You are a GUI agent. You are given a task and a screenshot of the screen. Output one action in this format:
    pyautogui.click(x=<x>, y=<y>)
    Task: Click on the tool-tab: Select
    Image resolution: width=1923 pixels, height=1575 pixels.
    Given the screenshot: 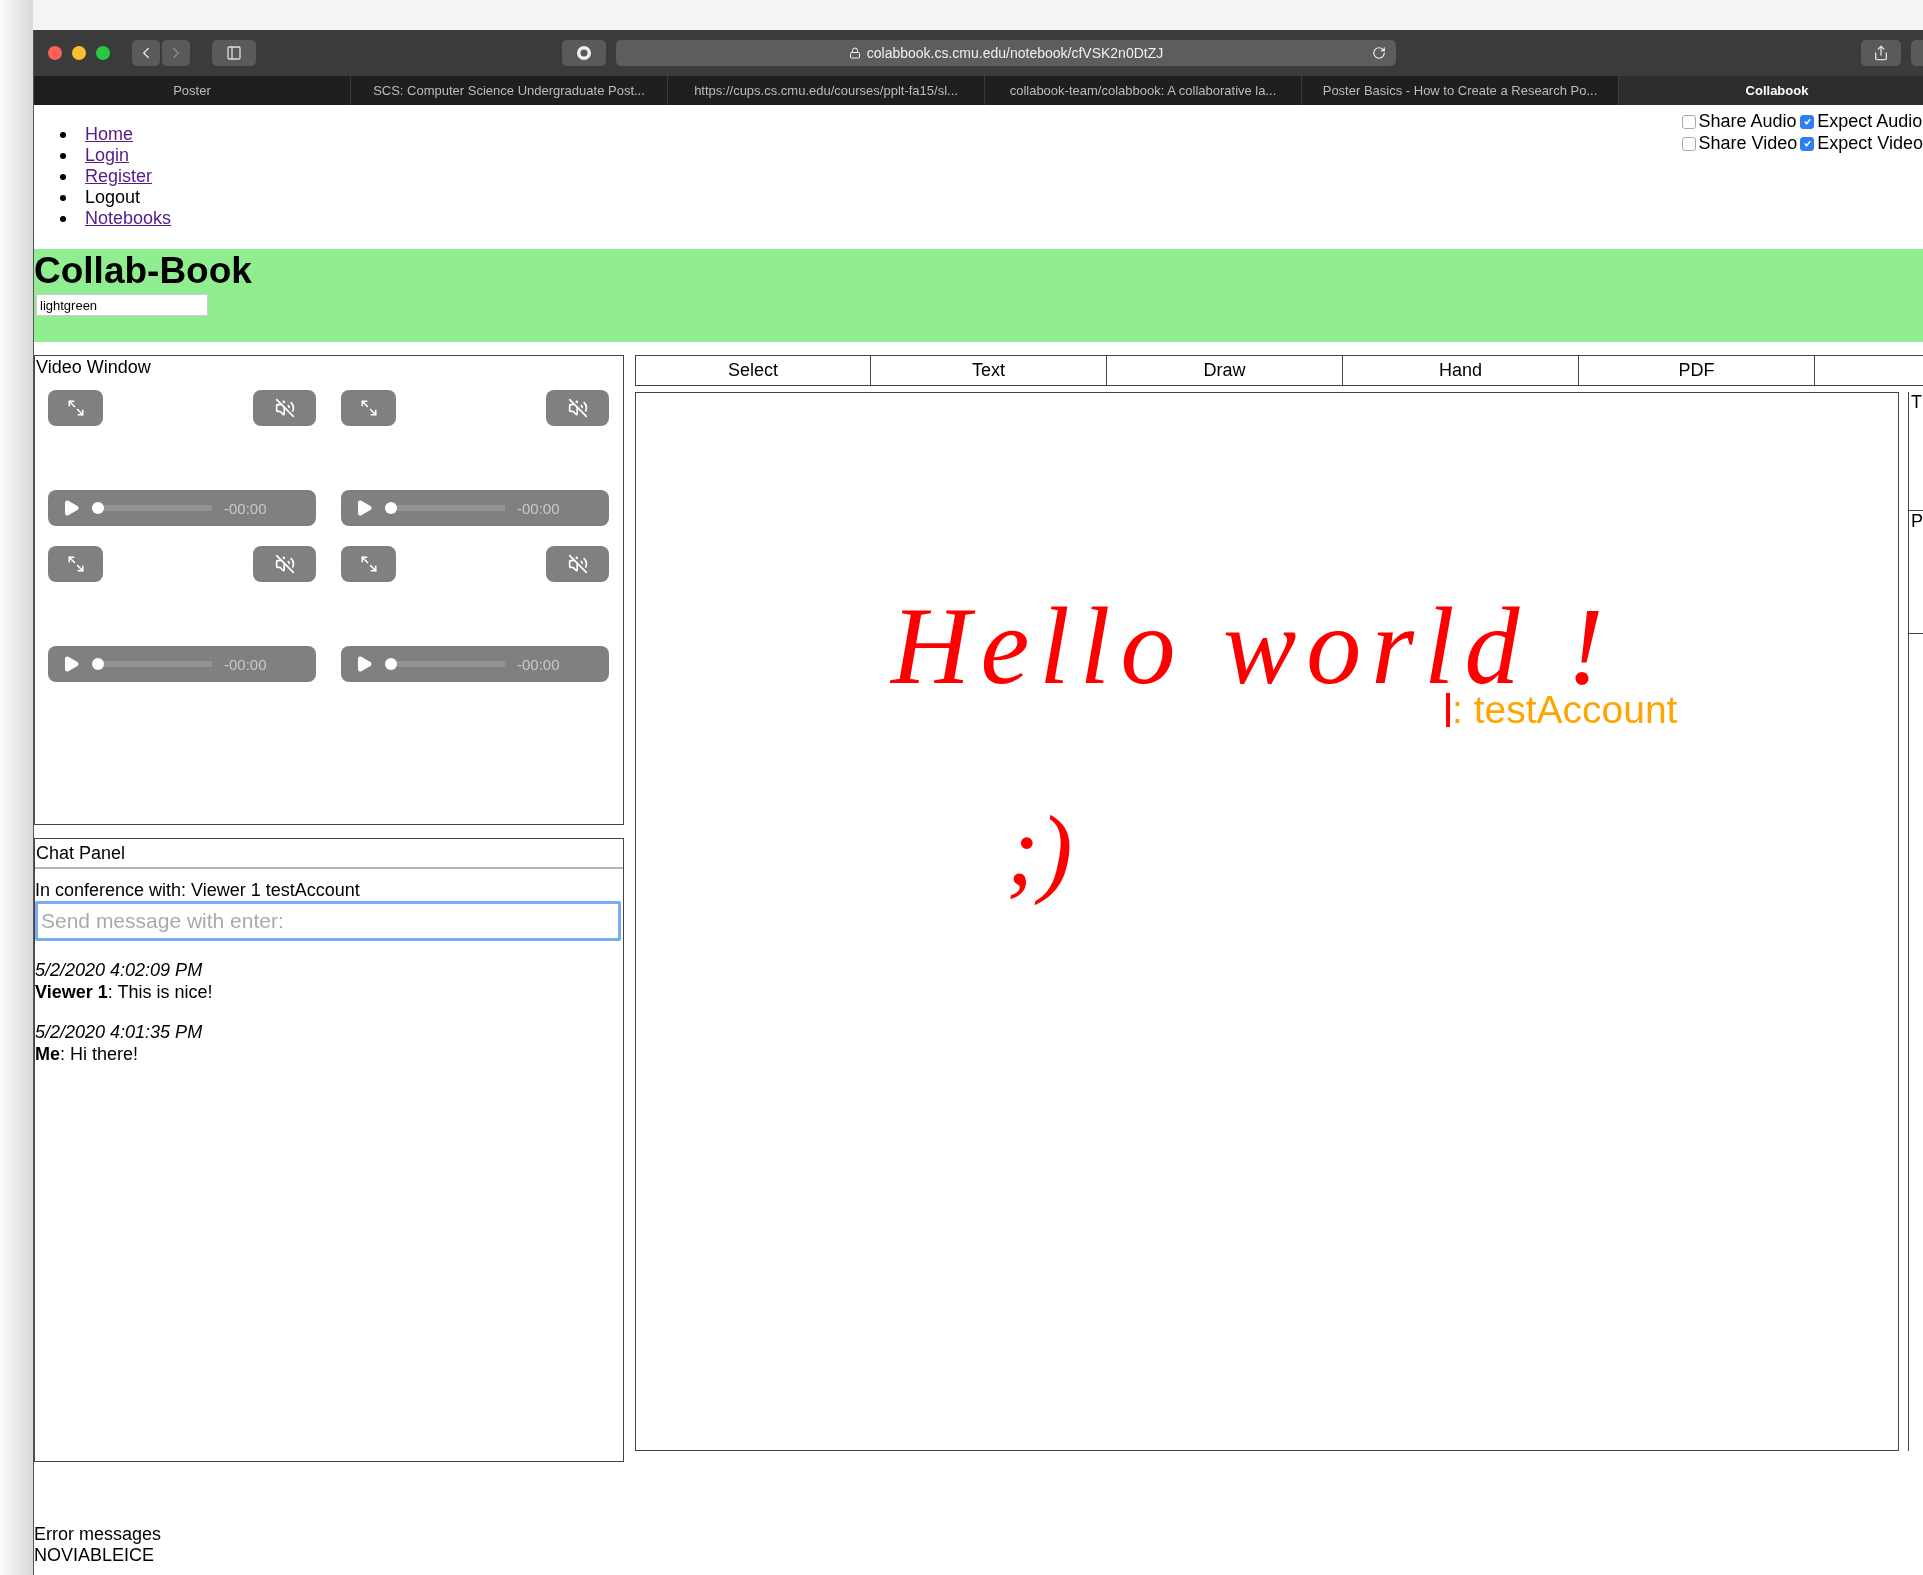 What is the action you would take?
    pyautogui.click(x=753, y=370)
    